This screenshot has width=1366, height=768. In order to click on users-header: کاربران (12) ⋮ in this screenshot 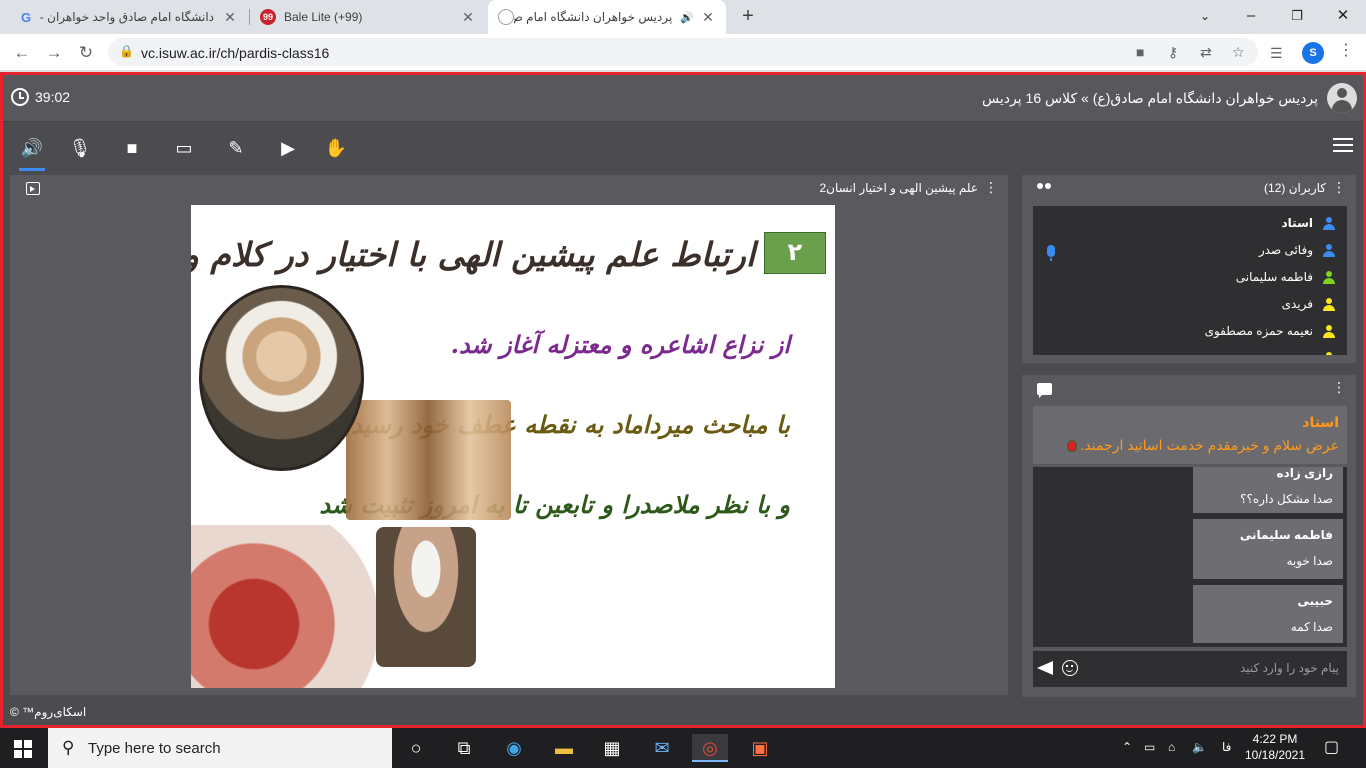, I will do `click(1189, 189)`.